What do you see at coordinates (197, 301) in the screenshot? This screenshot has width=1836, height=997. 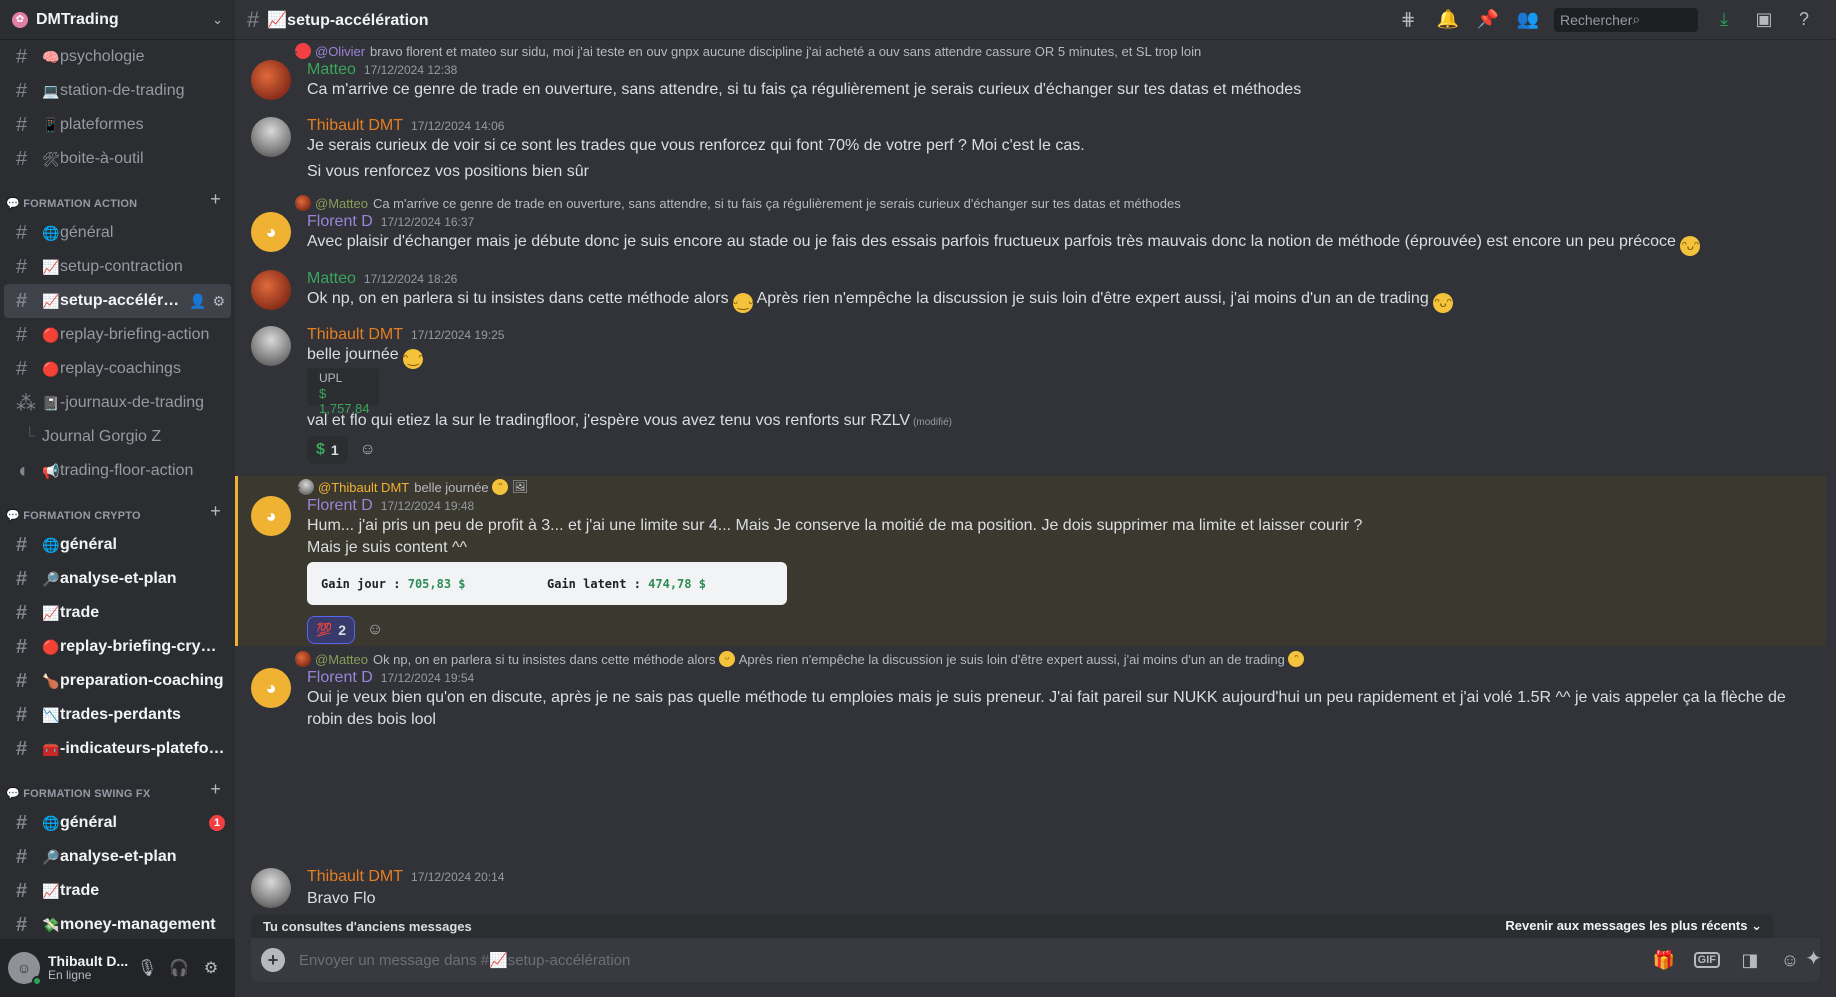 I see `invite-icon: 👤` at bounding box center [197, 301].